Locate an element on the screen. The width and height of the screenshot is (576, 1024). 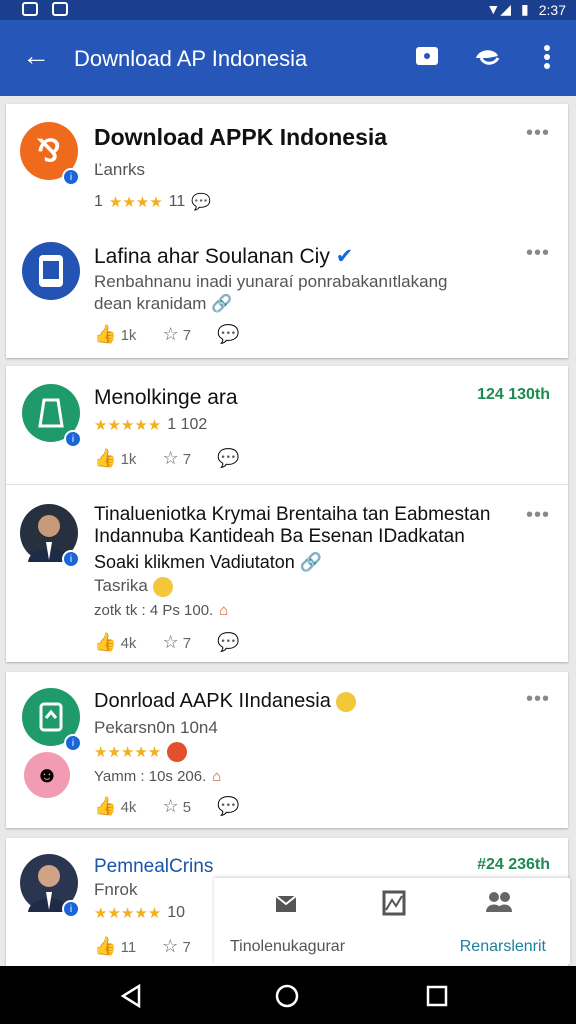
back-icon is located at coordinates (131, 996).